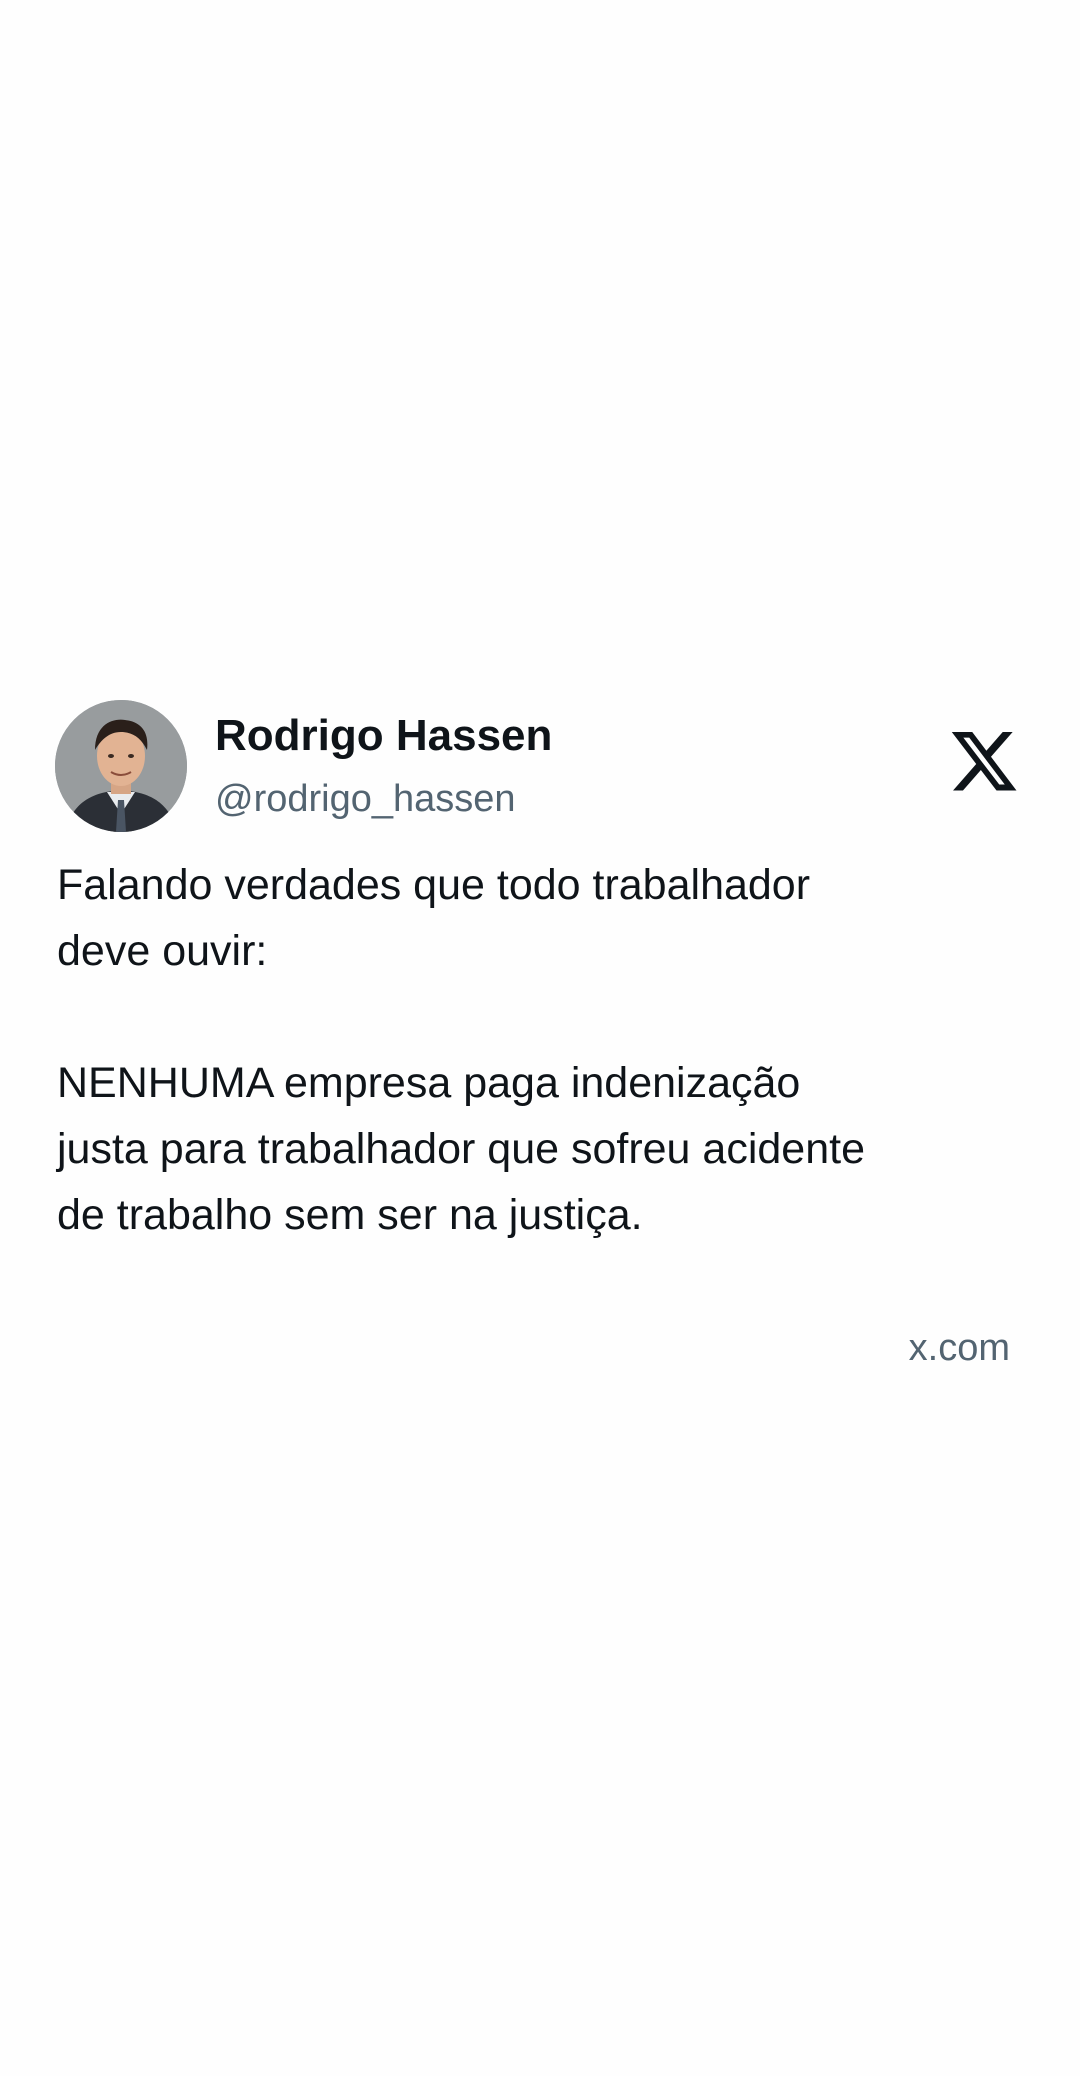 The image size is (1080, 2076). I want to click on author-handle: @rodrigo_hassen, so click(365, 799).